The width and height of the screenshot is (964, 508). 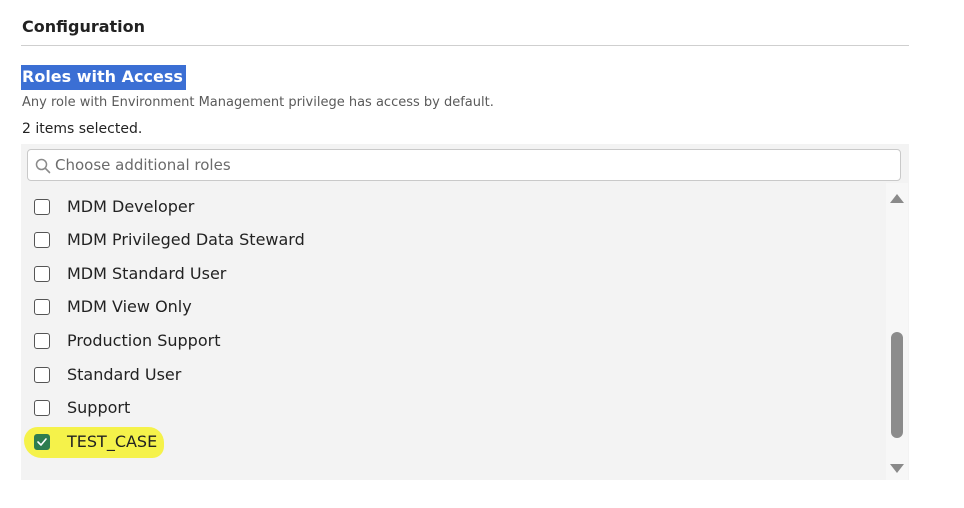 What do you see at coordinates (186, 240) in the screenshot?
I see `role-label: MDM Privileged Data Steward` at bounding box center [186, 240].